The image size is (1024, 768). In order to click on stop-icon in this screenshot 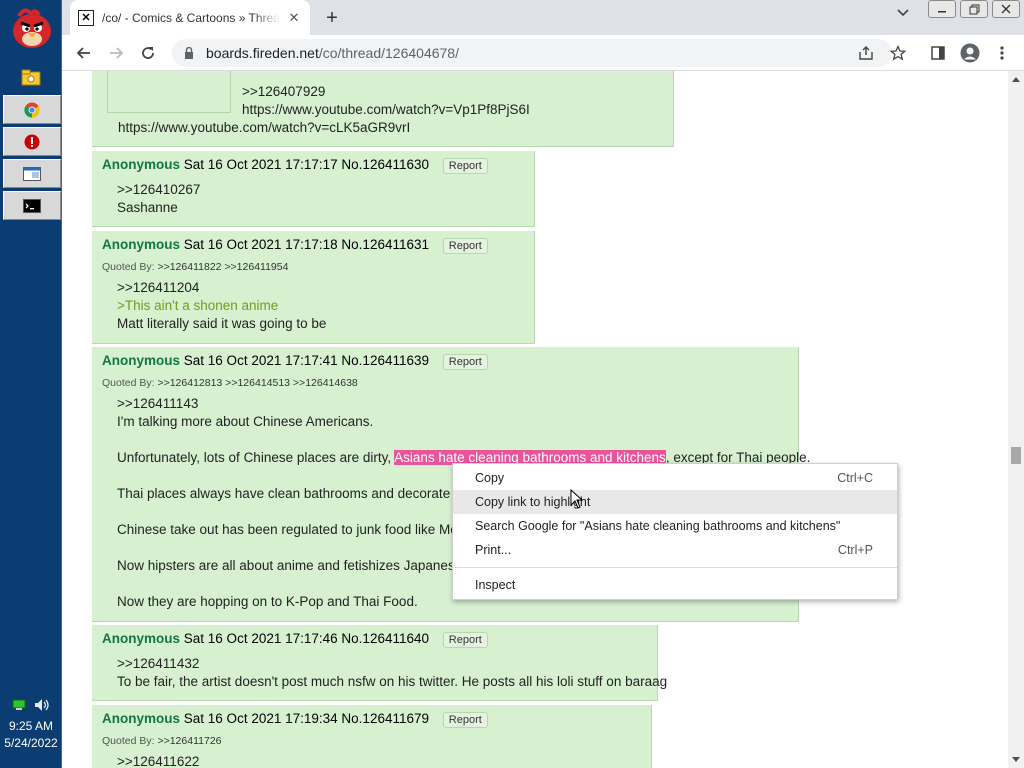, I will do `click(32, 141)`.